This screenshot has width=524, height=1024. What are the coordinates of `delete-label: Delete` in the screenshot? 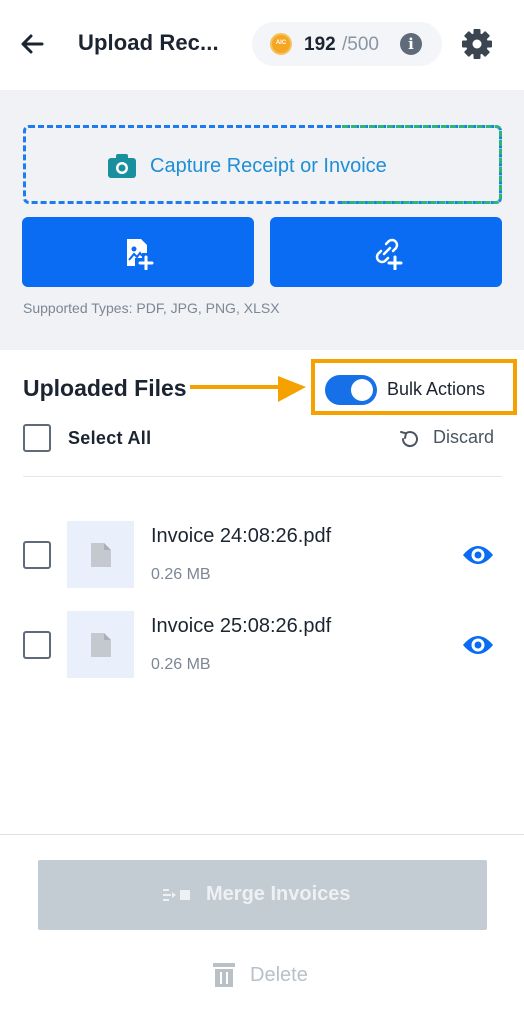 It's located at (279, 975).